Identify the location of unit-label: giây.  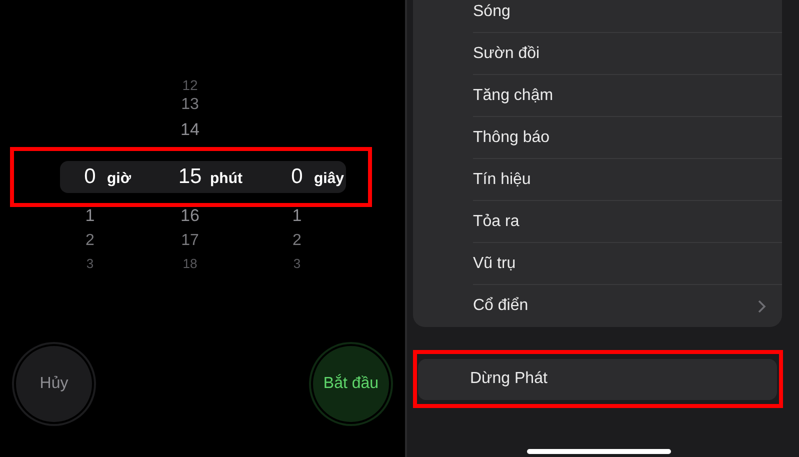
(329, 179).